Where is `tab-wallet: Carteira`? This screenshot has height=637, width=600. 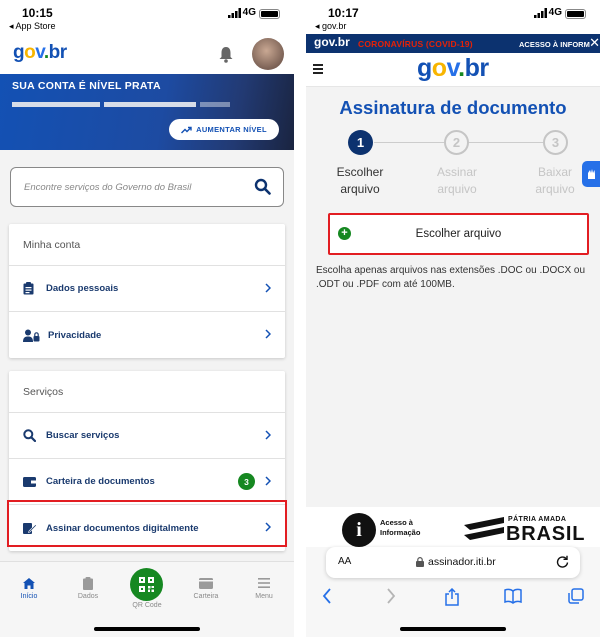 tab-wallet: Carteira is located at coordinates (206, 588).